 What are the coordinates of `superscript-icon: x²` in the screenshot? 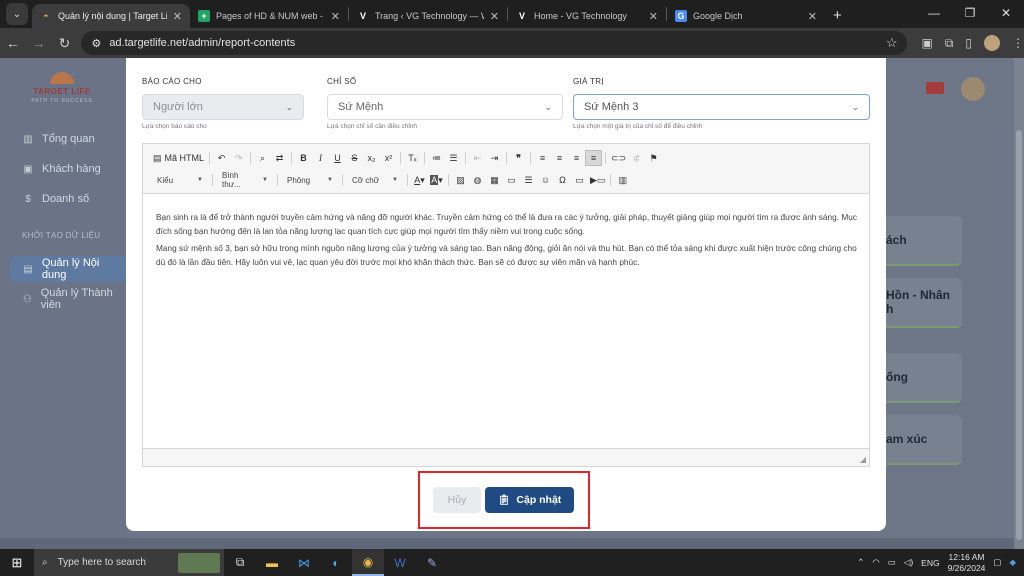 It's located at (388, 158).